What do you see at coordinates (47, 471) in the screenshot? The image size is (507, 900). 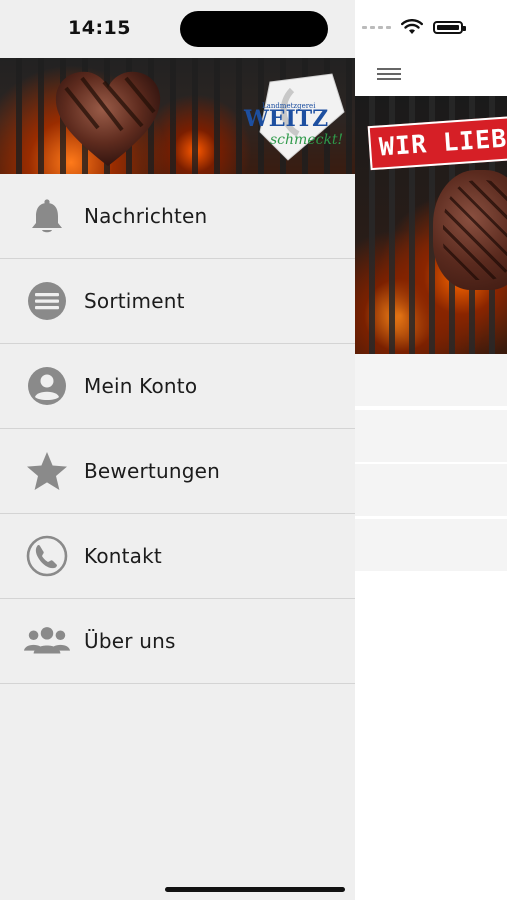 I see `star-icon` at bounding box center [47, 471].